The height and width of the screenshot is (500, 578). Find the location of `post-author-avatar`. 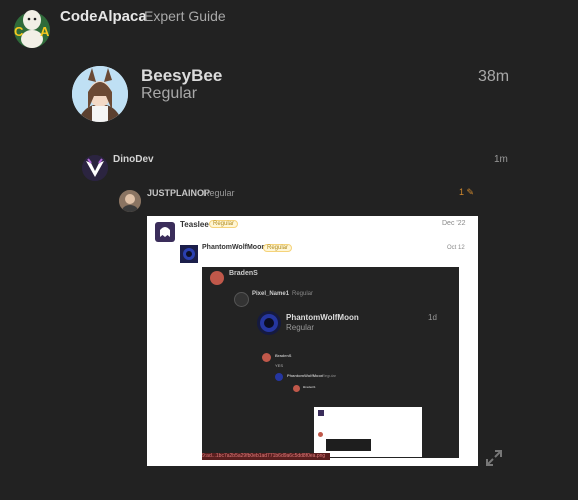

post-author-avatar is located at coordinates (100, 94).